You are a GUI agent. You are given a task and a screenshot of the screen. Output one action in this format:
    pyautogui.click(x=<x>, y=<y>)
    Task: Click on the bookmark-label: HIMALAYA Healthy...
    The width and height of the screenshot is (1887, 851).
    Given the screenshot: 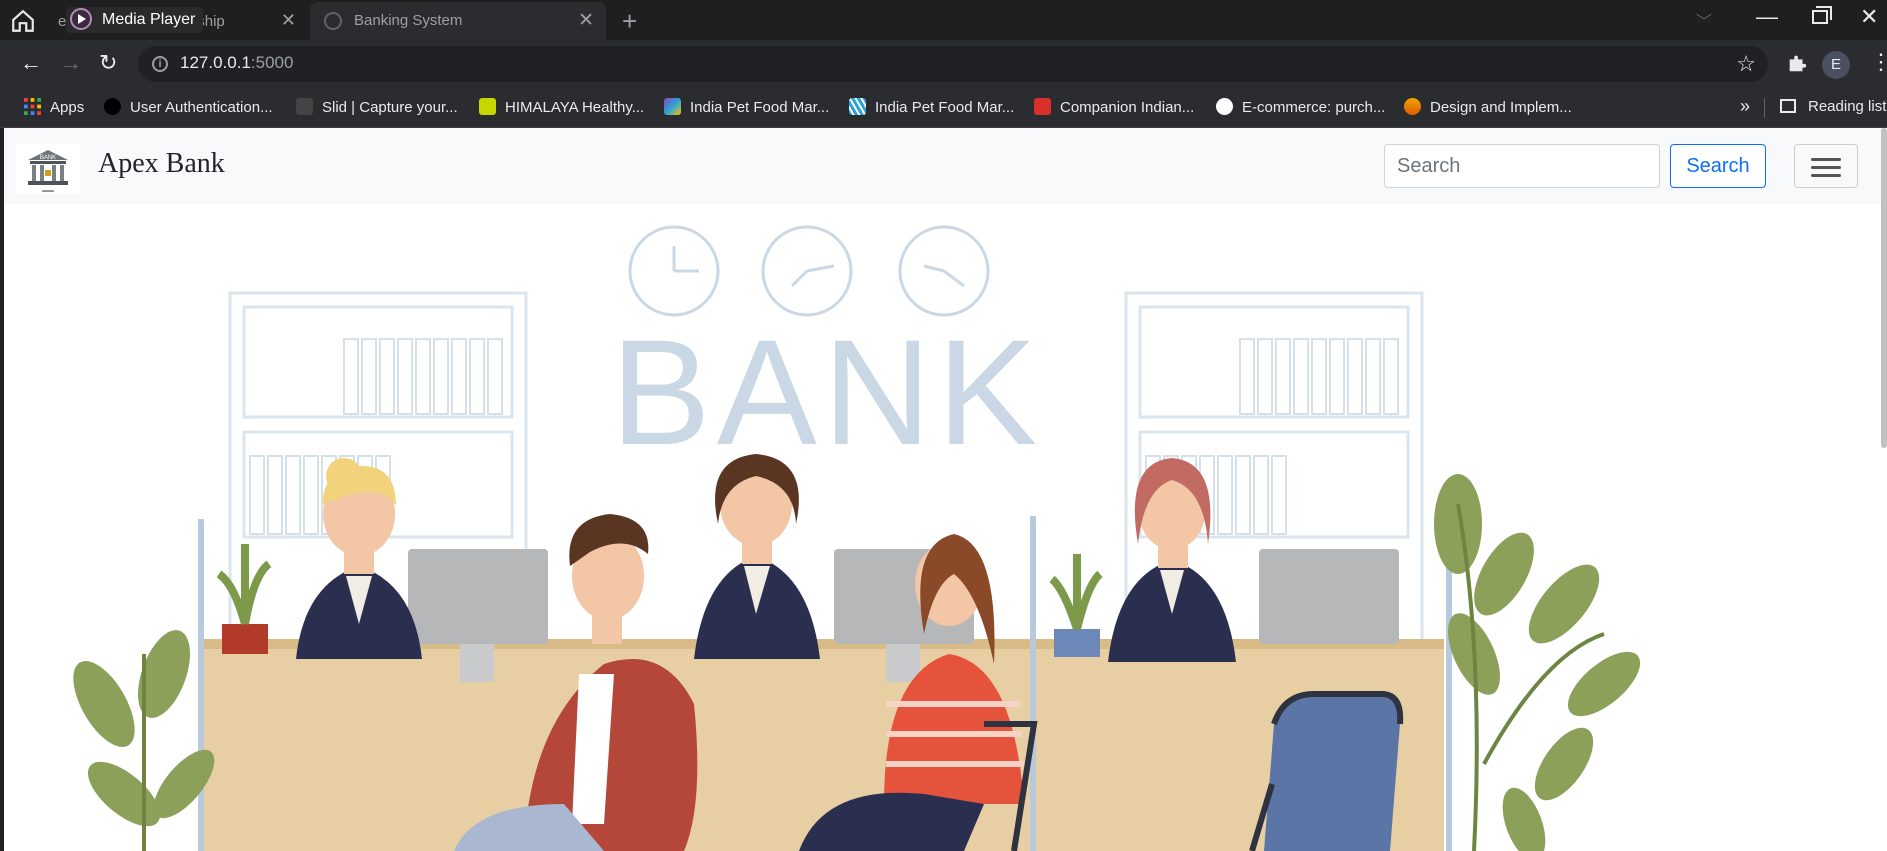 What is the action you would take?
    pyautogui.click(x=575, y=107)
    